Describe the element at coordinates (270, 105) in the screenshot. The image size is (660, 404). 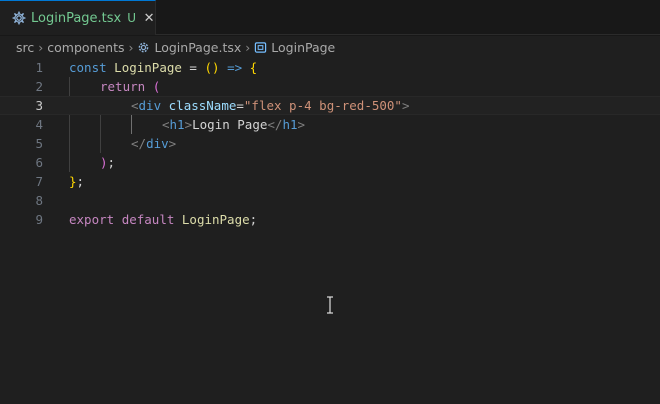
I see `code-text: <div className="flex p-4 bg-red-500">` at that location.